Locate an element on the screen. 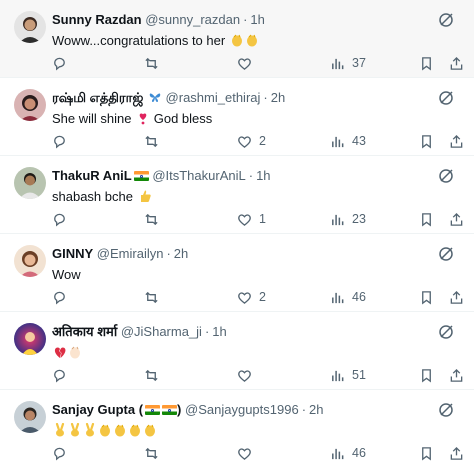 The image size is (474, 467). views-button: 37 is located at coordinates (348, 63).